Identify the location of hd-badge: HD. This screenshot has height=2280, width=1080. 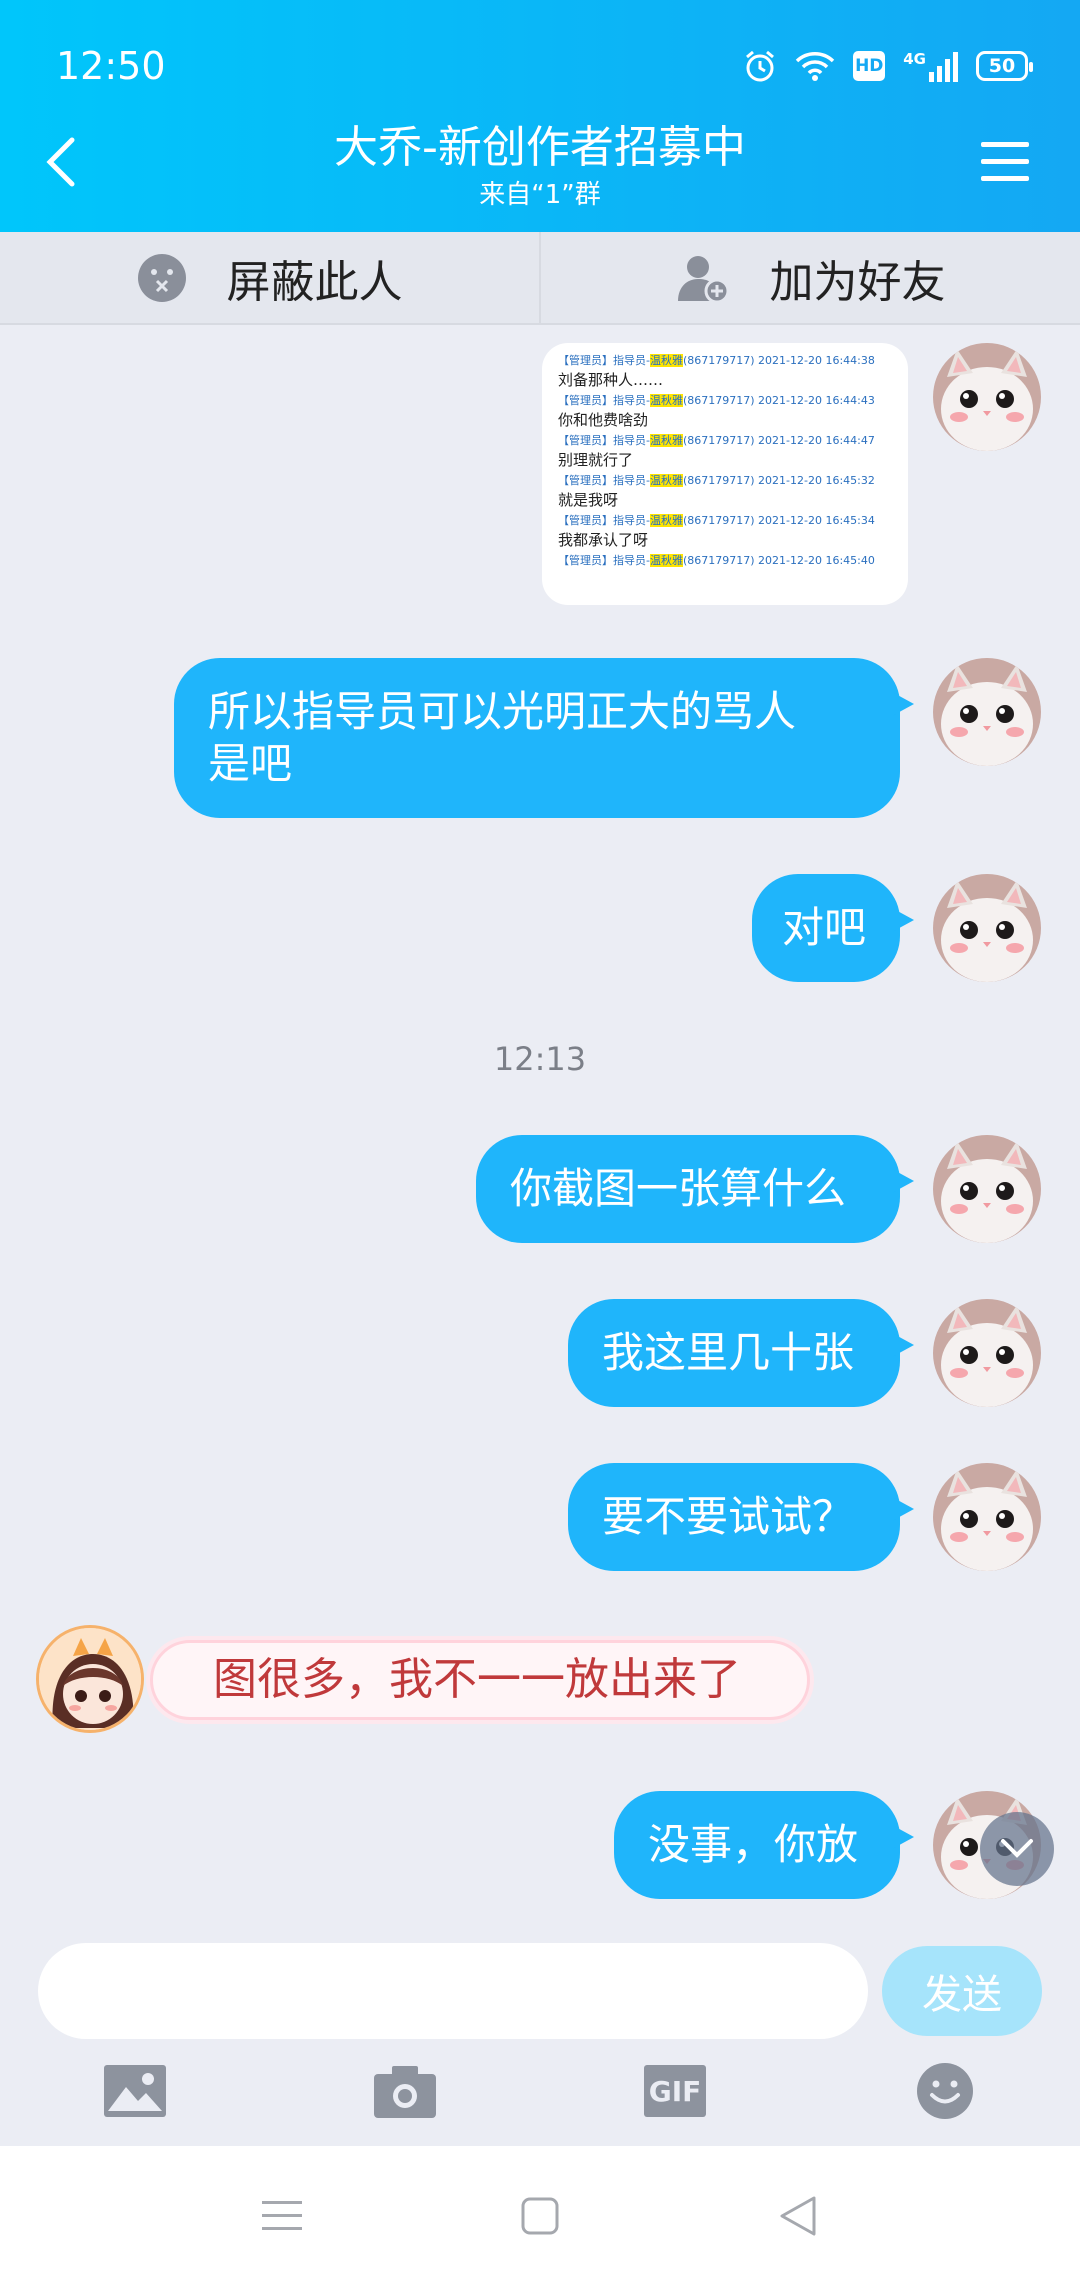
(869, 66).